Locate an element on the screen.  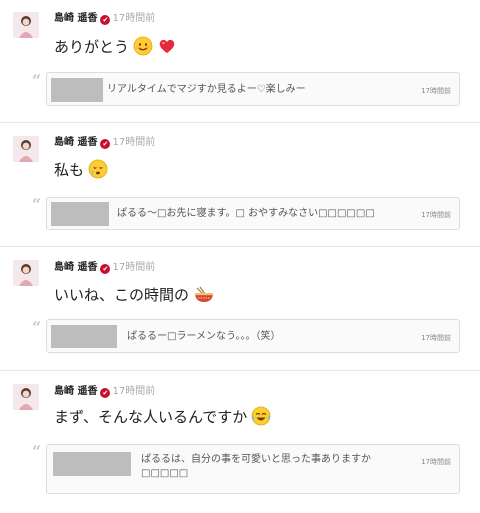
quoted-question: ぱるる～□お先に寝ます。□ おやすみなさい□□□□□□ 17時間前 is located at coordinates (253, 213).